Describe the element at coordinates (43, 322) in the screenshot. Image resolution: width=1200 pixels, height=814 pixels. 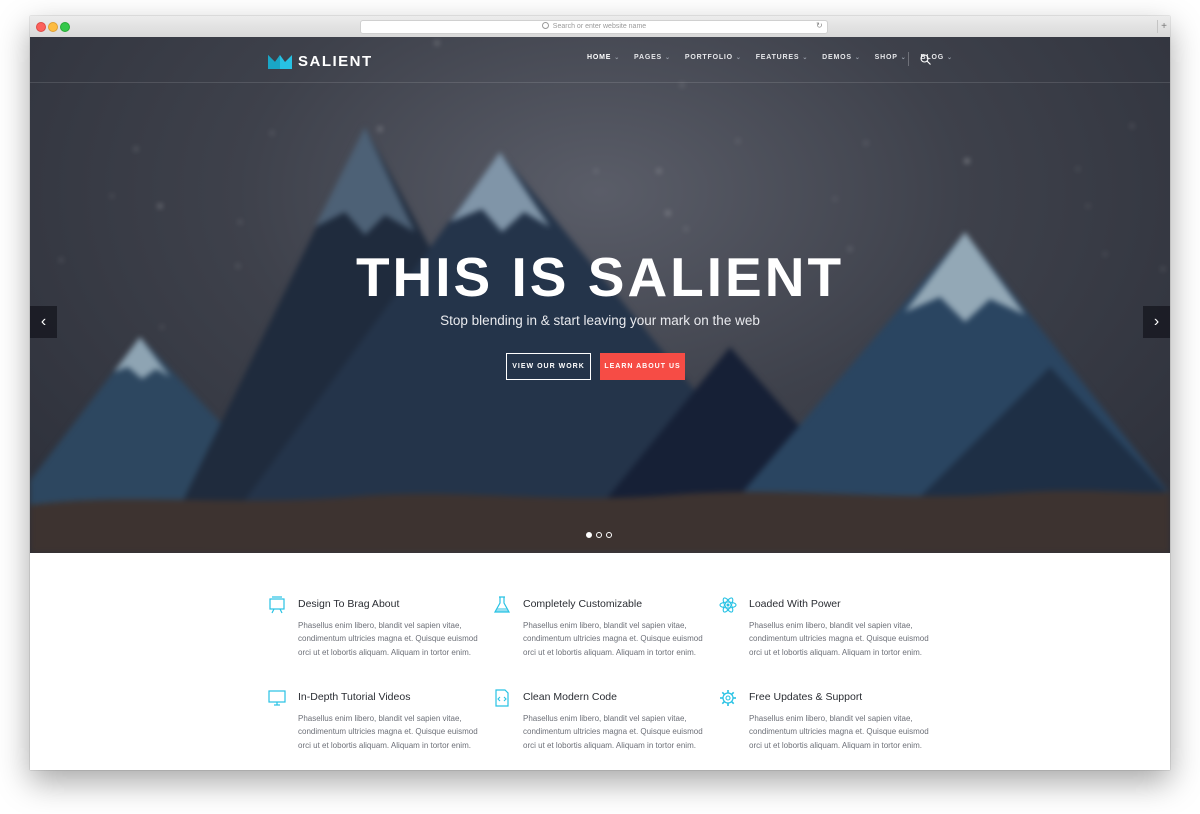
I see `slider-prev-arrow-icon: ‹` at that location.